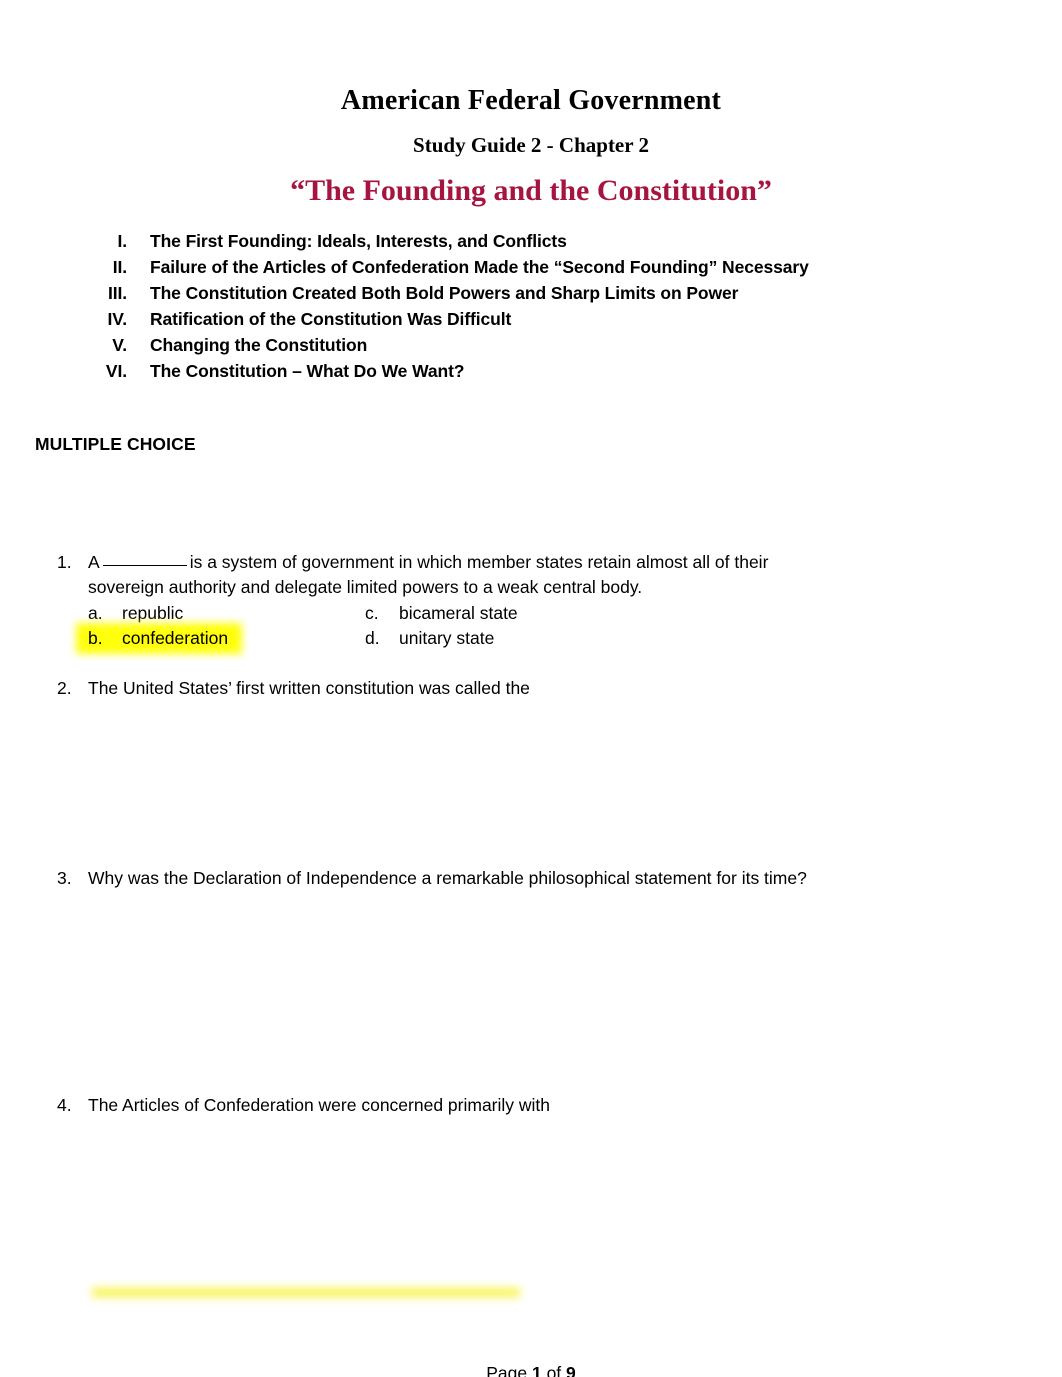 The width and height of the screenshot is (1062, 1377). I want to click on option-b-highlight-wrap: b. confederation, so click(159, 638).